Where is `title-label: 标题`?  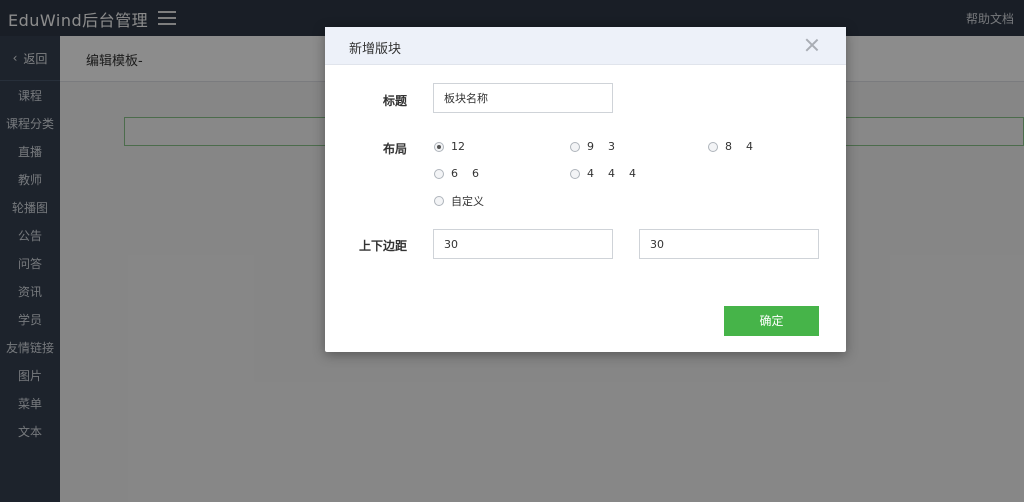
title-label: 标题 is located at coordinates (394, 101).